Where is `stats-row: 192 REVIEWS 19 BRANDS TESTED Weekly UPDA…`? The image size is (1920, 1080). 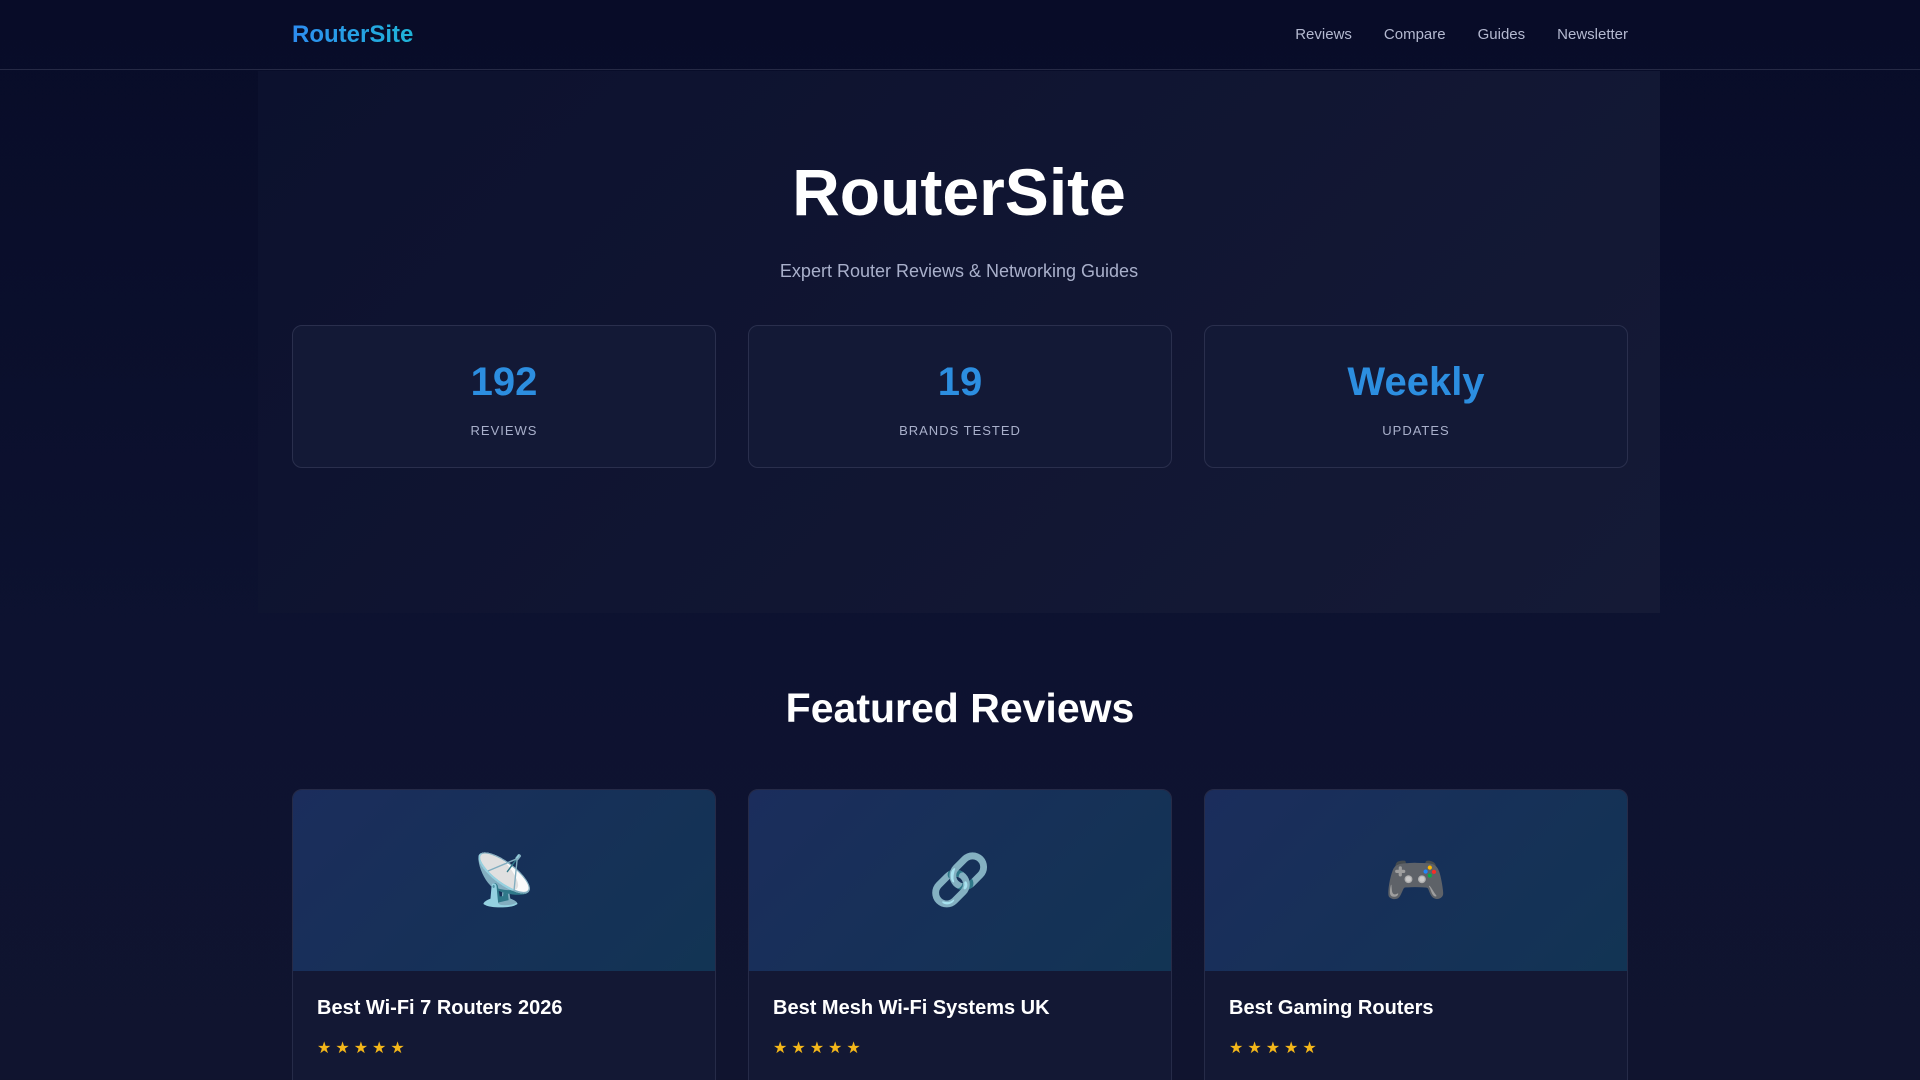 stats-row: 192 REVIEWS 19 BRANDS TESTED Weekly UPDA… is located at coordinates (960, 396).